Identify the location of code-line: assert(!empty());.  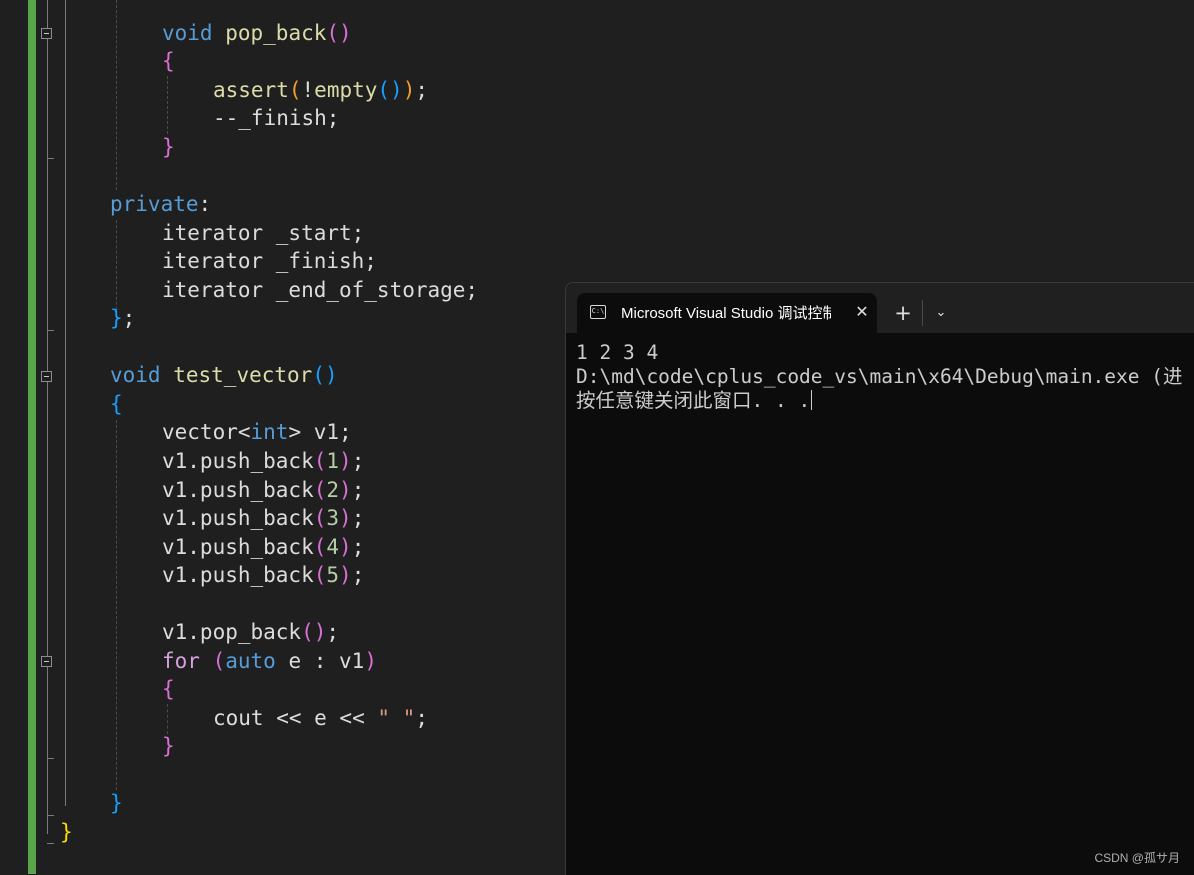
(320, 90).